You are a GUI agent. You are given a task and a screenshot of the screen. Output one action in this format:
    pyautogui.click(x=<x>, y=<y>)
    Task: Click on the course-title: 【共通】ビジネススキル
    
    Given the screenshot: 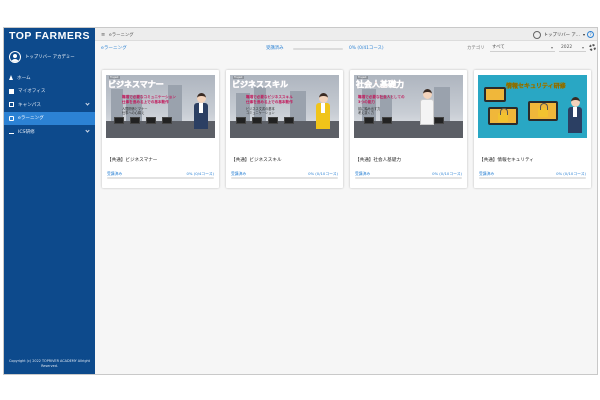 What is the action you would take?
    pyautogui.click(x=256, y=160)
    